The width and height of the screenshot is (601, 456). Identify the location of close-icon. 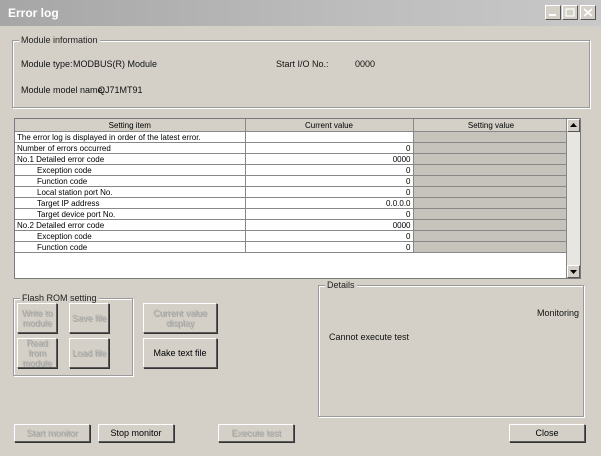
(588, 12).